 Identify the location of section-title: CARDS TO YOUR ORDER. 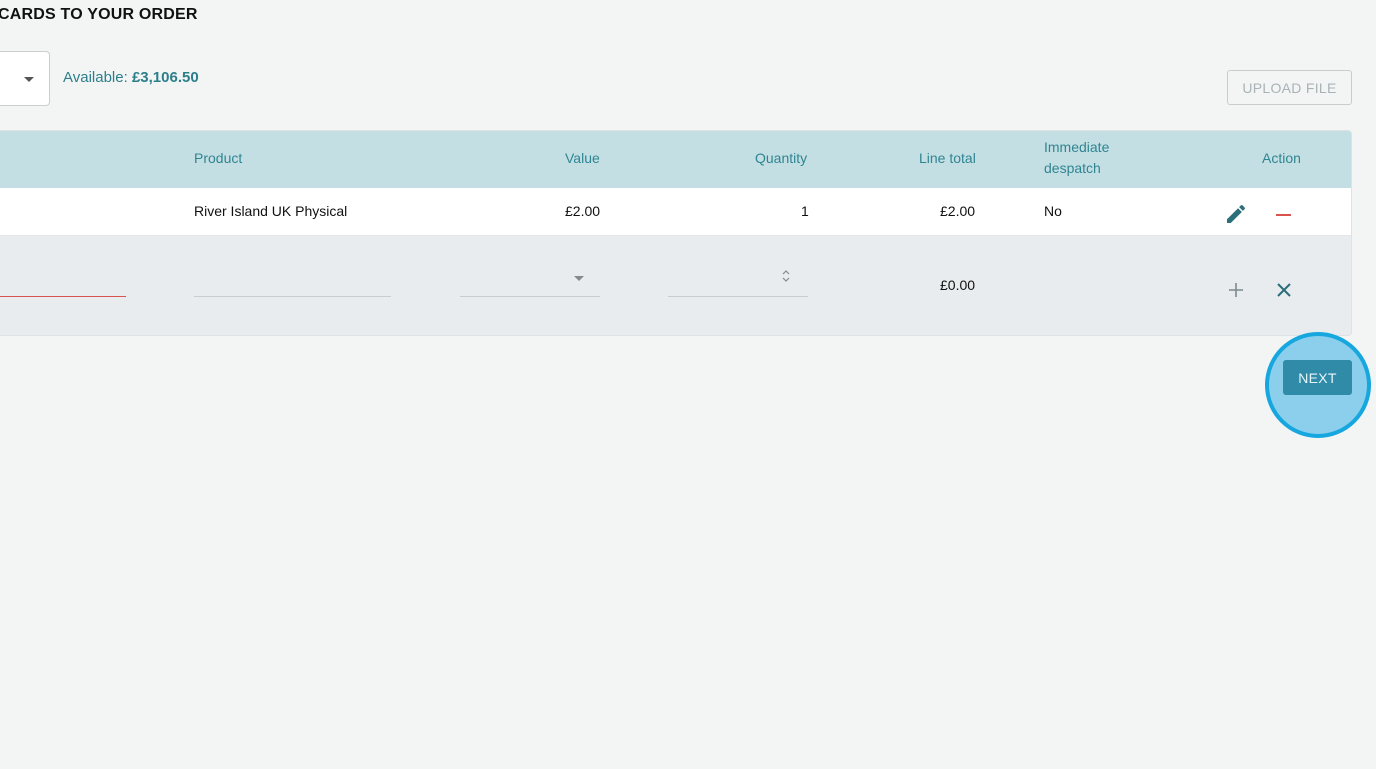
(99, 14).